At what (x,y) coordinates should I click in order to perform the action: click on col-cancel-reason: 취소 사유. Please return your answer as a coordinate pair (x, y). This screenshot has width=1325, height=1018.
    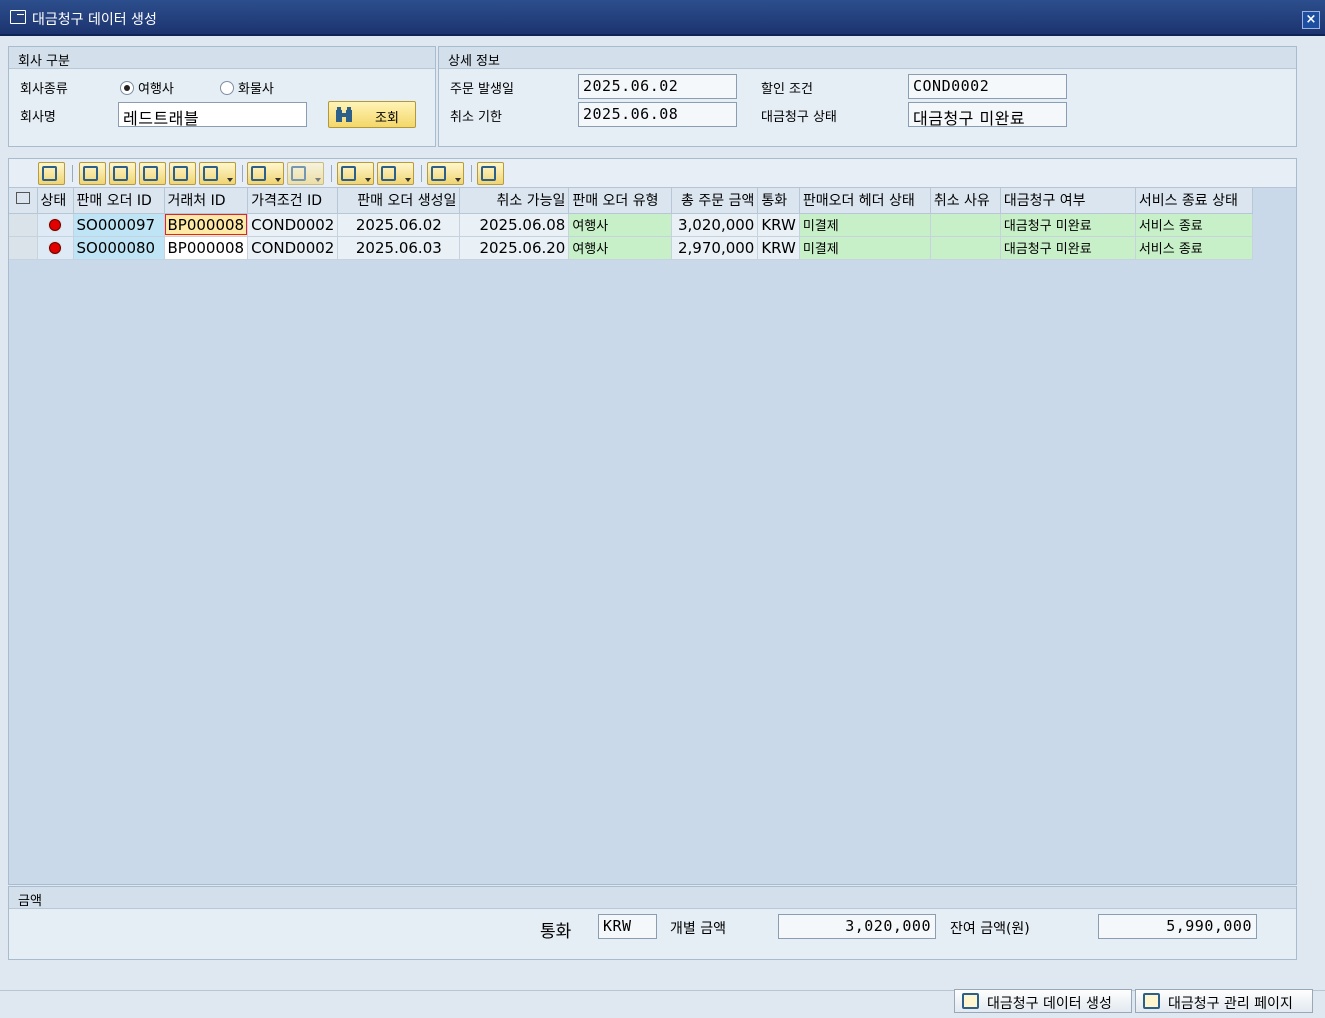
    Looking at the image, I should click on (965, 201).